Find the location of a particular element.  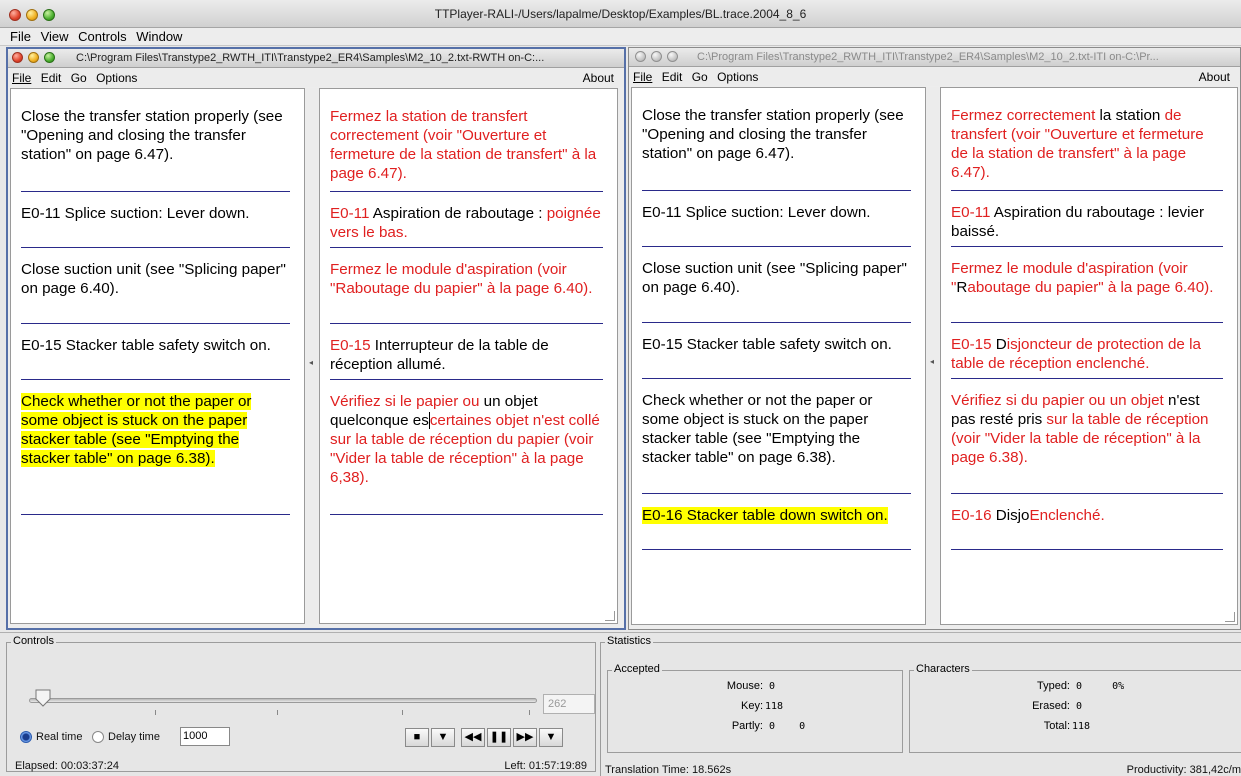

real-time-radio is located at coordinates (26, 737).